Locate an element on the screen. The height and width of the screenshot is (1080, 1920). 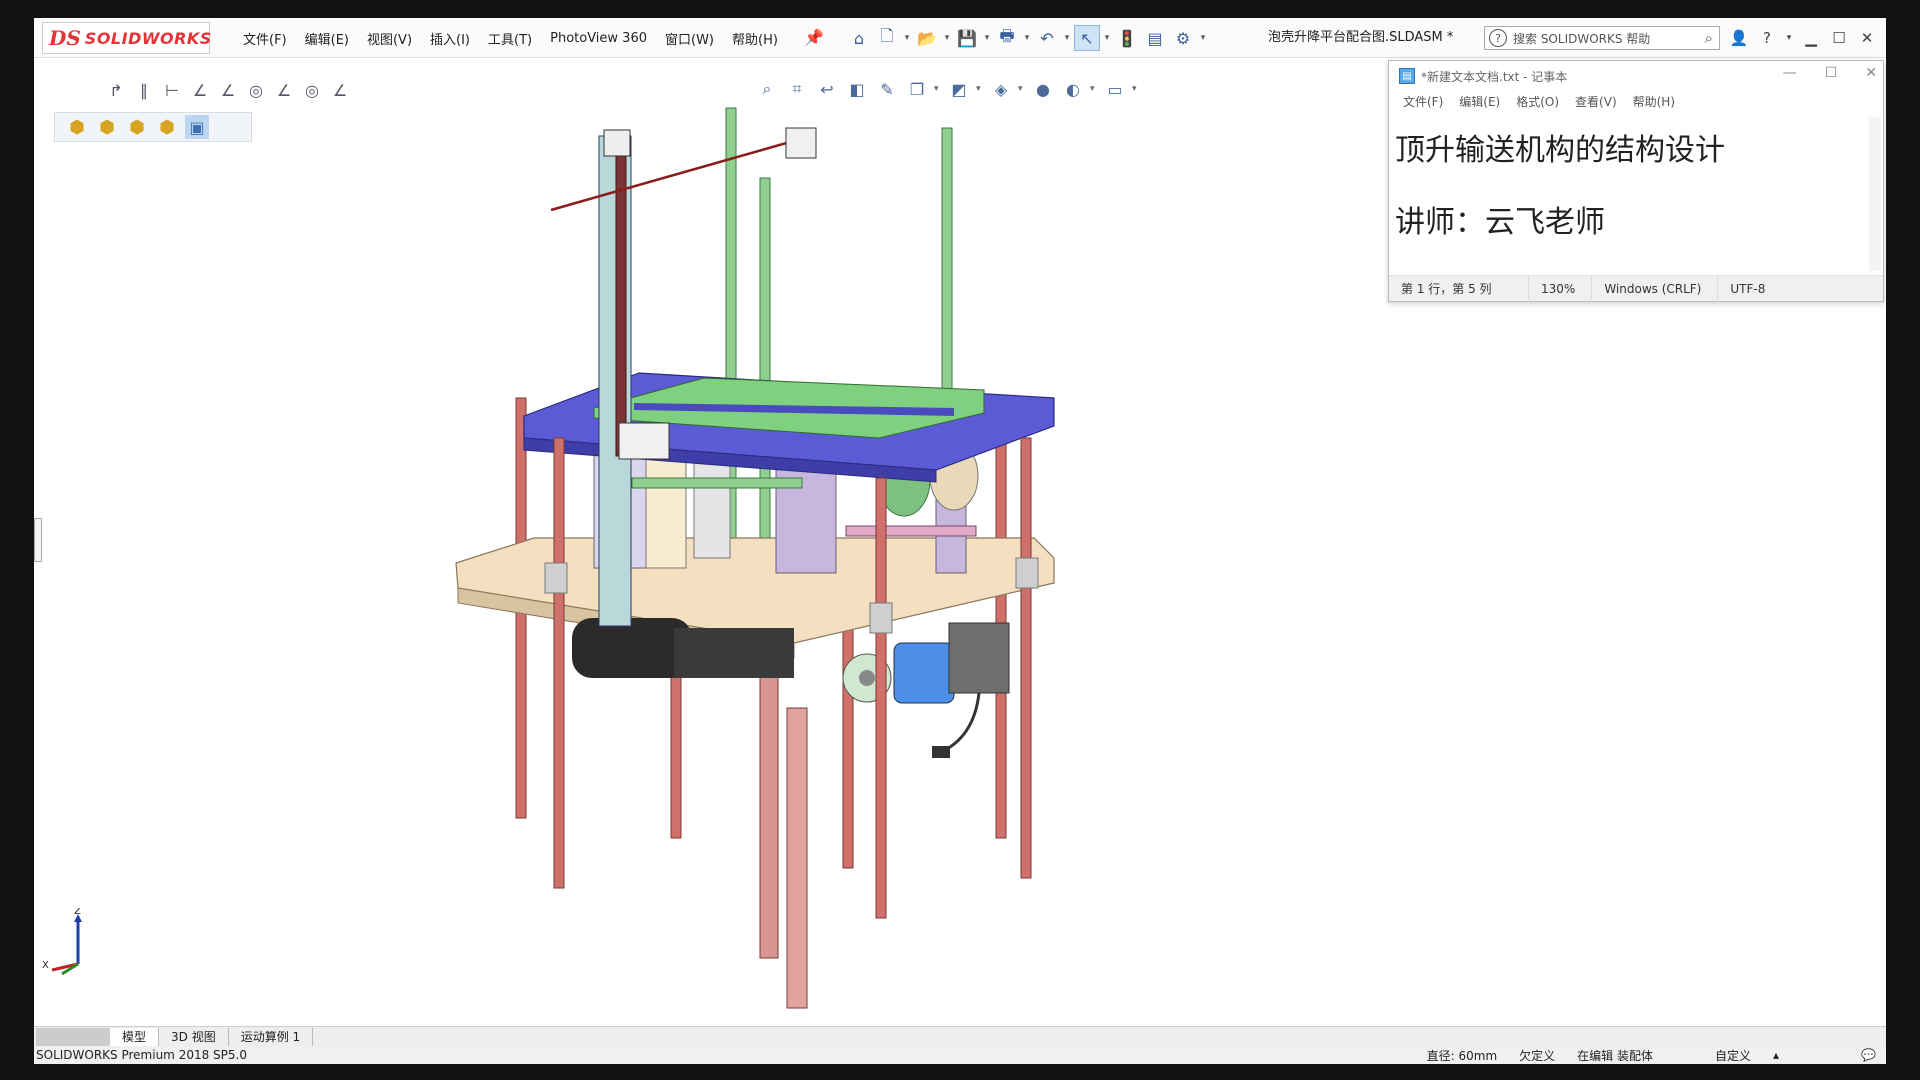
monitor-icon: ▭ is located at coordinates (1115, 89).